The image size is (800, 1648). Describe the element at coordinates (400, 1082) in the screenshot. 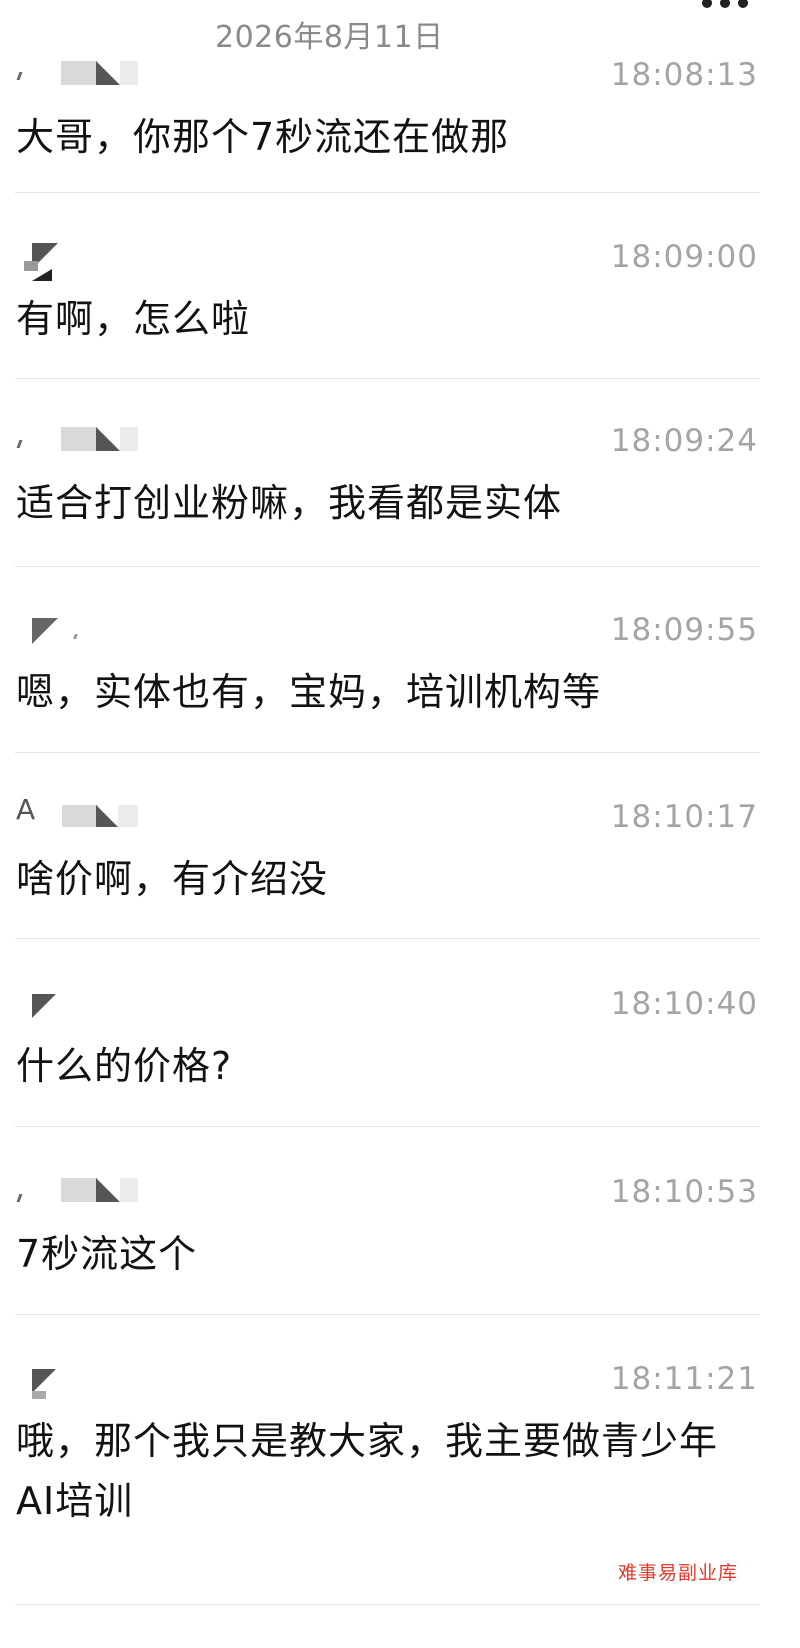

I see `message-item: 18:10:40 什么的价格?` at that location.